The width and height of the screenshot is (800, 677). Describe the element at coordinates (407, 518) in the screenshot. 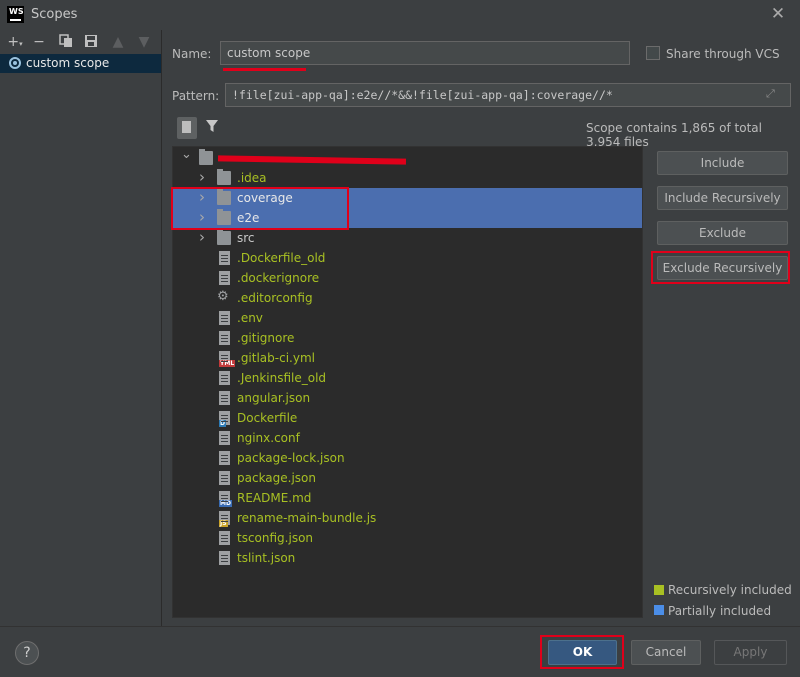

I see `tree-row: JS rename-main-bundle.js` at that location.